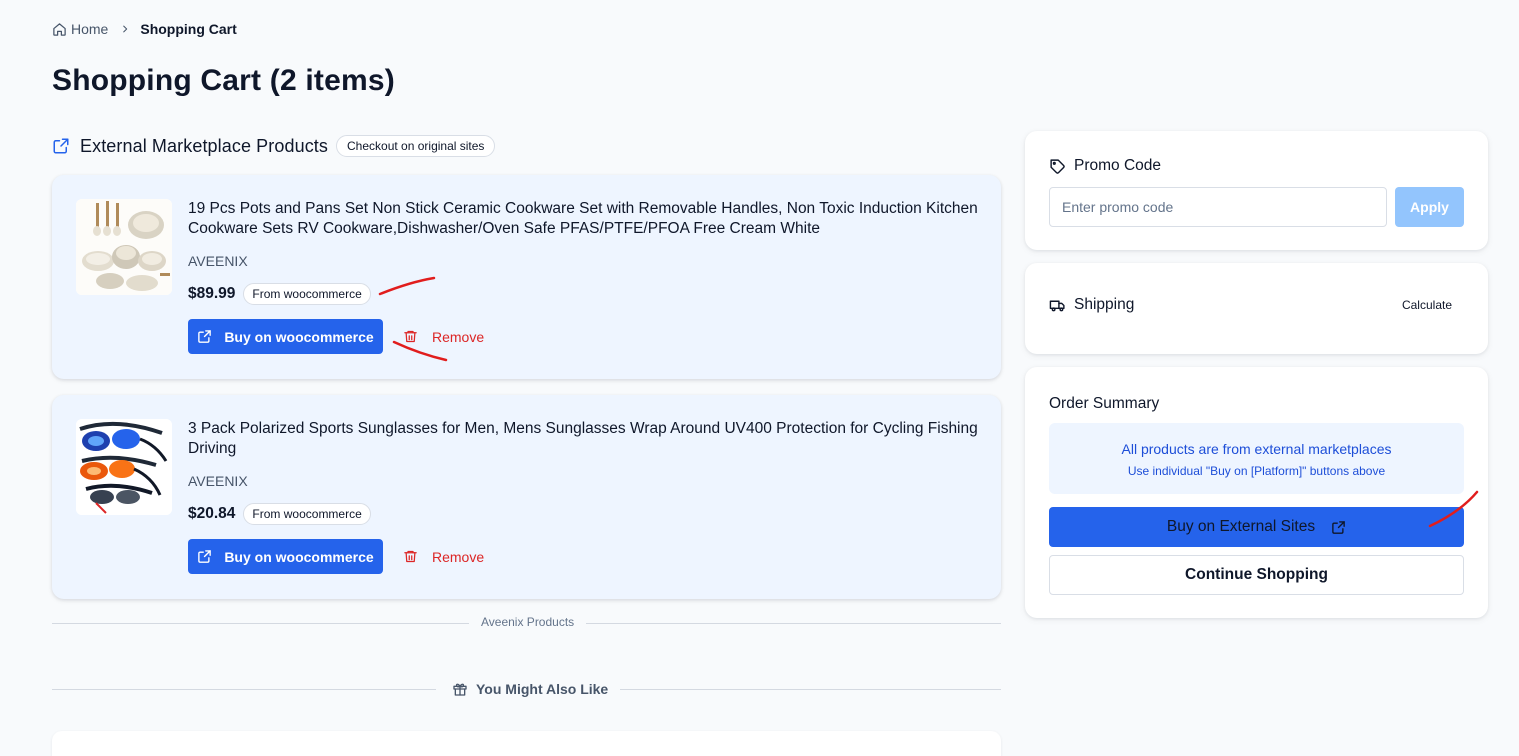 The height and width of the screenshot is (756, 1519). I want to click on breadcrumb-home-link: Home, so click(80, 29).